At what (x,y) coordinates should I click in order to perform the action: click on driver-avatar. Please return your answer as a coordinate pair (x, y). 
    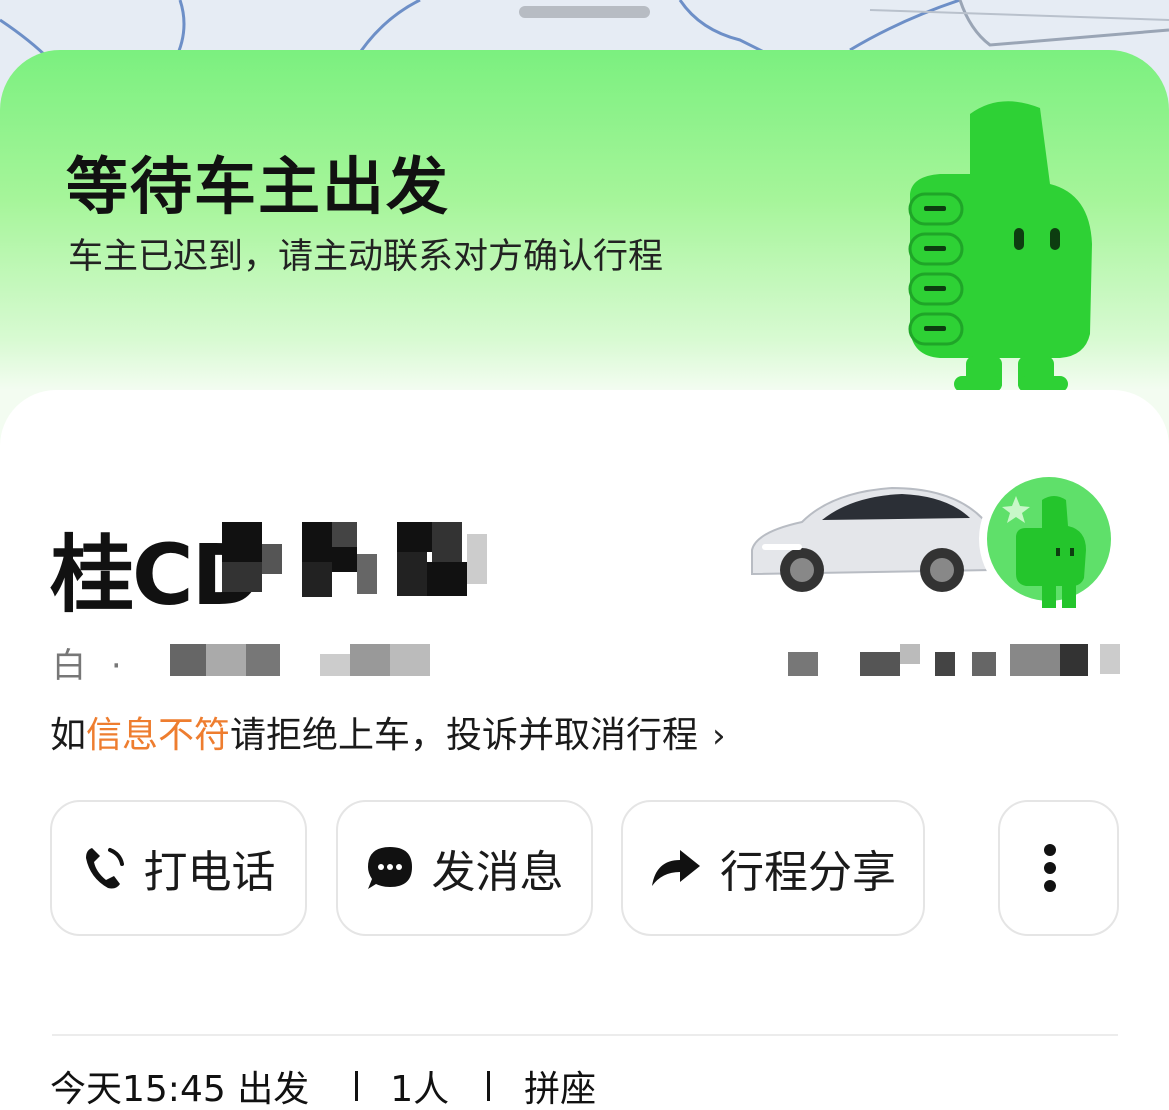
    Looking at the image, I should click on (1049, 539).